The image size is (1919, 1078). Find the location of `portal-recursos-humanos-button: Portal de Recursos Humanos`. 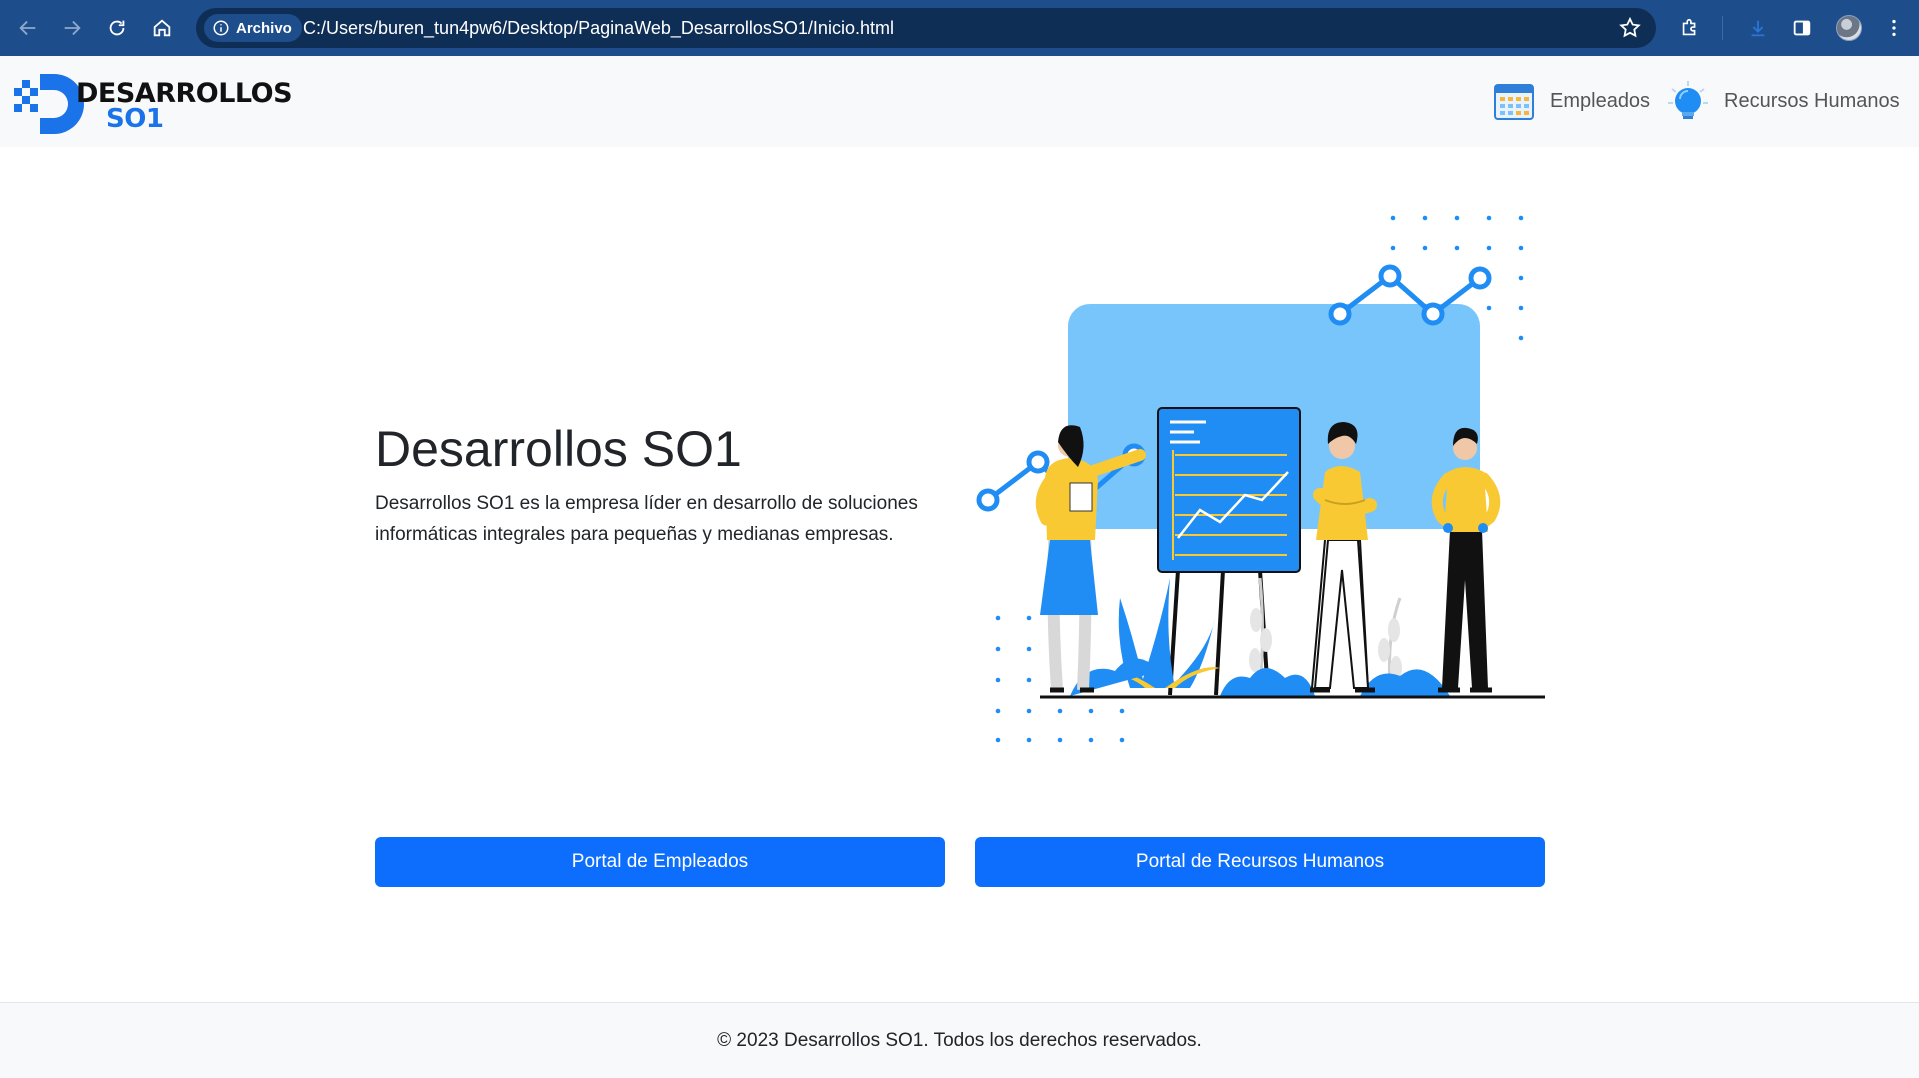

portal-recursos-humanos-button: Portal de Recursos Humanos is located at coordinates (1260, 862).